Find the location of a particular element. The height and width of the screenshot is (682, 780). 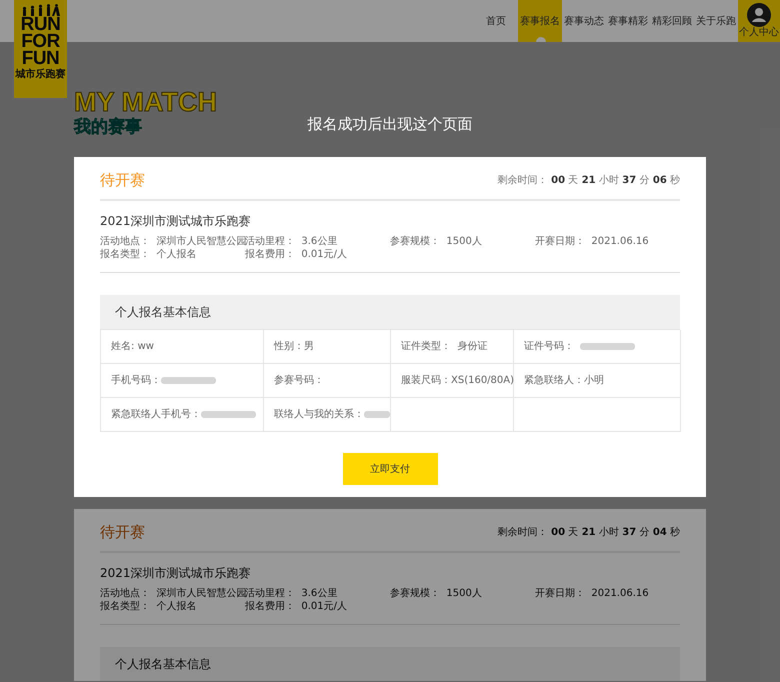

user-center-button: 个人中心 is located at coordinates (759, 21).